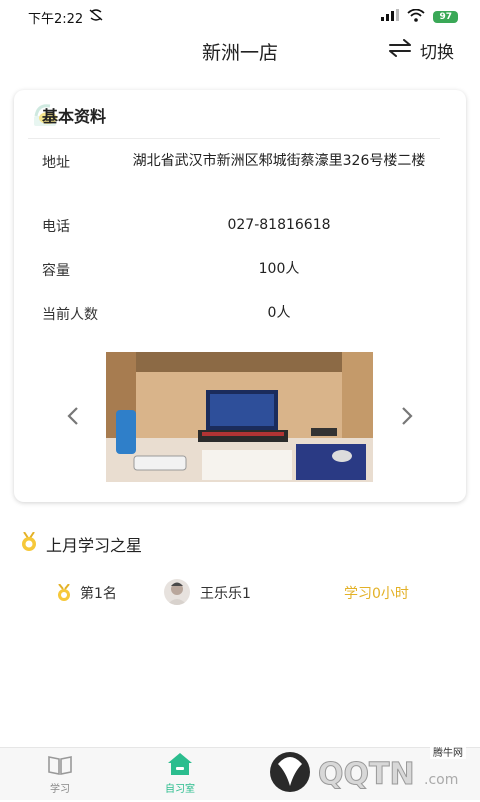 The height and width of the screenshot is (802, 480). I want to click on rank-medal-icon, so click(64, 594).